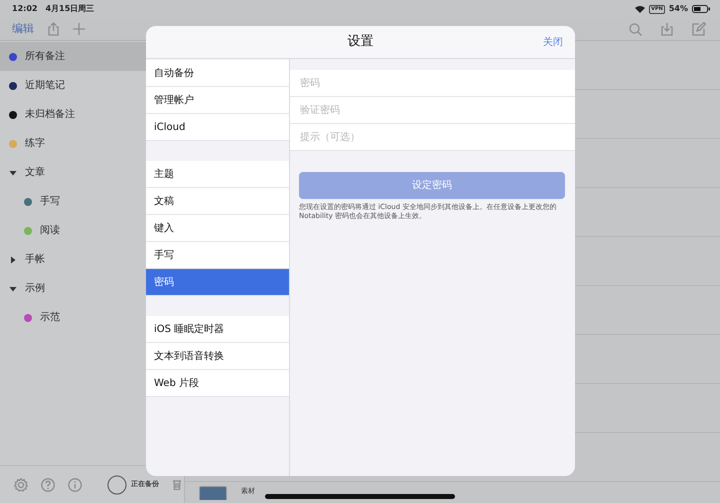  What do you see at coordinates (217, 73) in the screenshot?
I see `settings-item: 自动备份` at bounding box center [217, 73].